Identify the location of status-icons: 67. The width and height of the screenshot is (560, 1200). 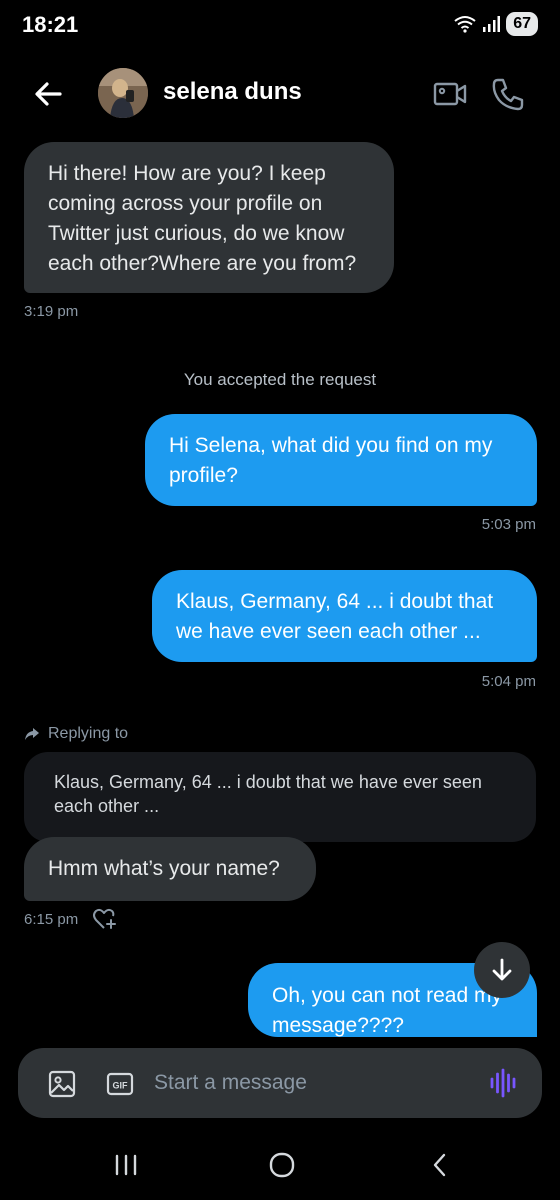
(496, 24).